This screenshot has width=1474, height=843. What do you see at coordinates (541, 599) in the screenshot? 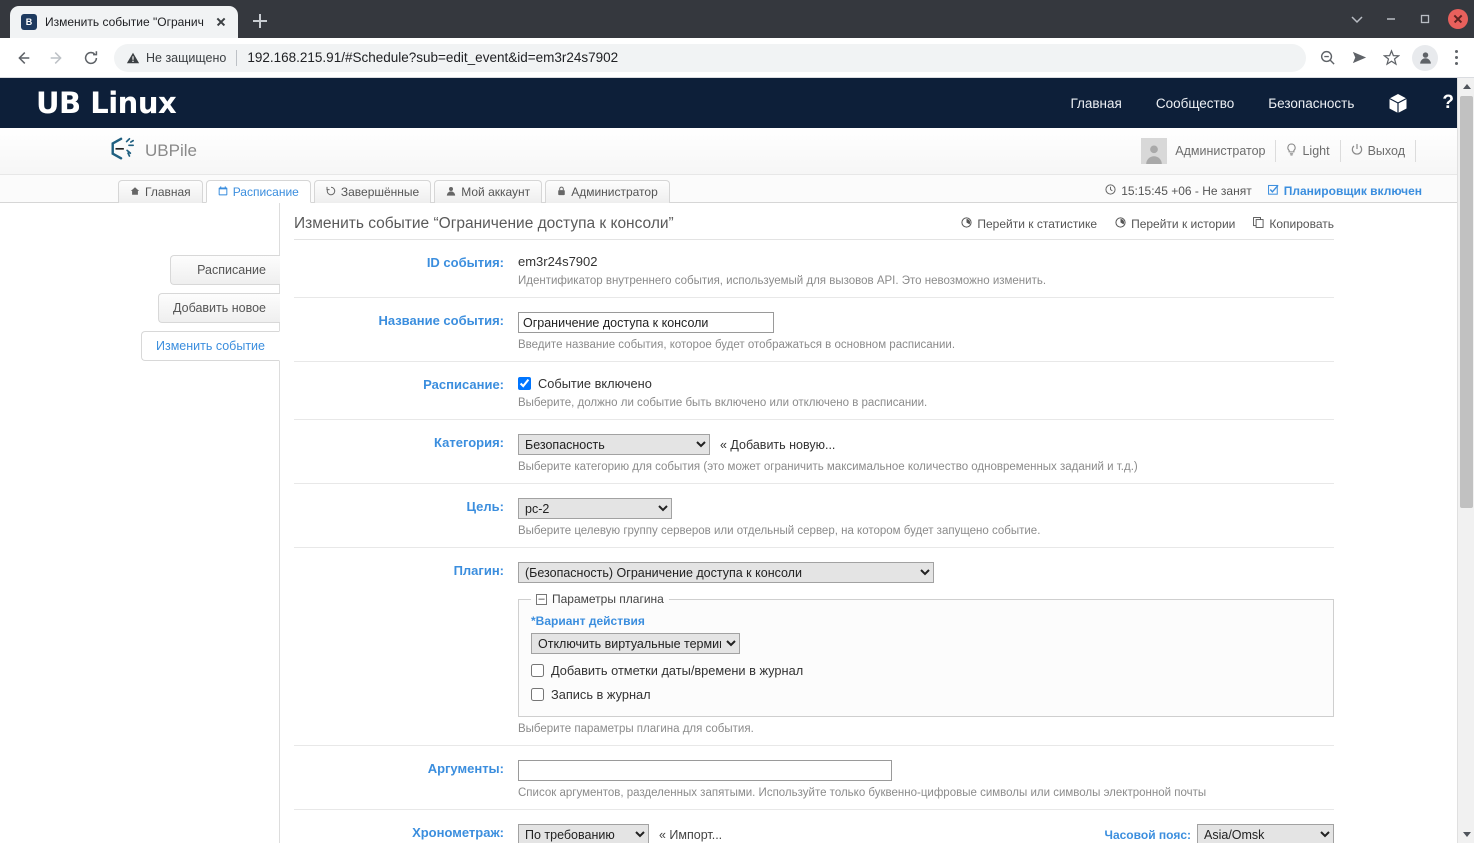
I see `collapse-toggle-icon: –` at bounding box center [541, 599].